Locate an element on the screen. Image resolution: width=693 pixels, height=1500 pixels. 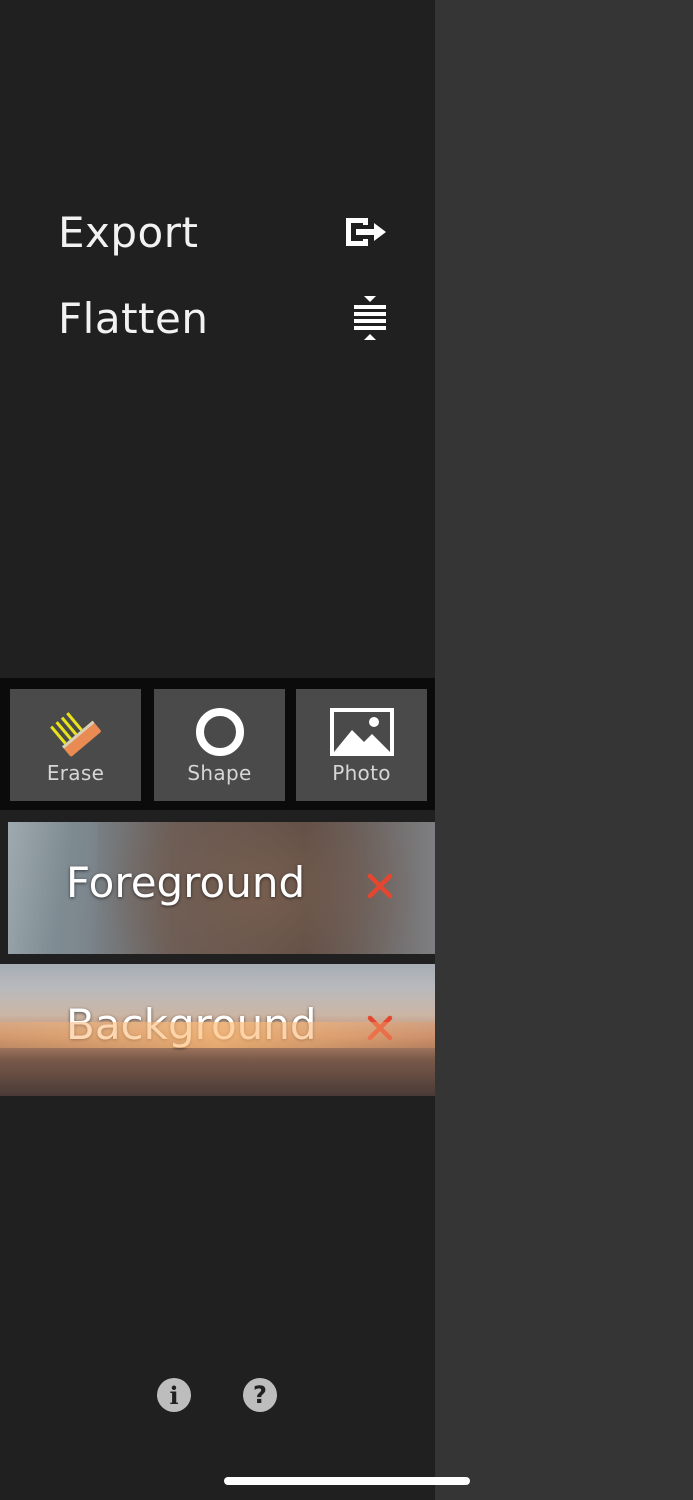
info-icon: i is located at coordinates (174, 1395).